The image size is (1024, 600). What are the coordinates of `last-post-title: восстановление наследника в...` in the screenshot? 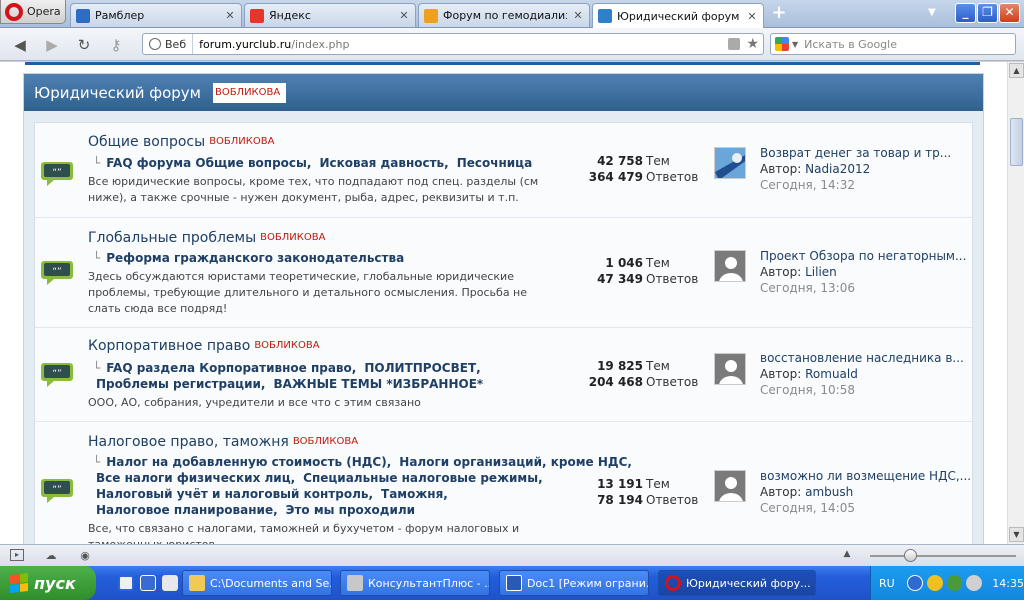 It's located at (862, 358).